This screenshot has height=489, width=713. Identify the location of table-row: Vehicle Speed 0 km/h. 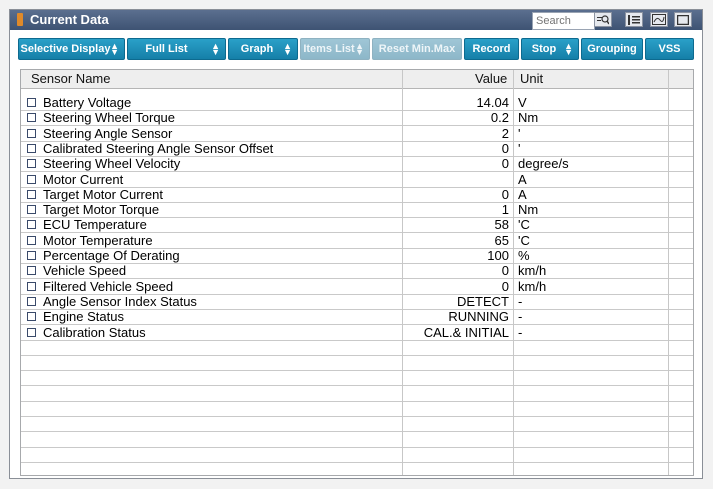
(357, 270).